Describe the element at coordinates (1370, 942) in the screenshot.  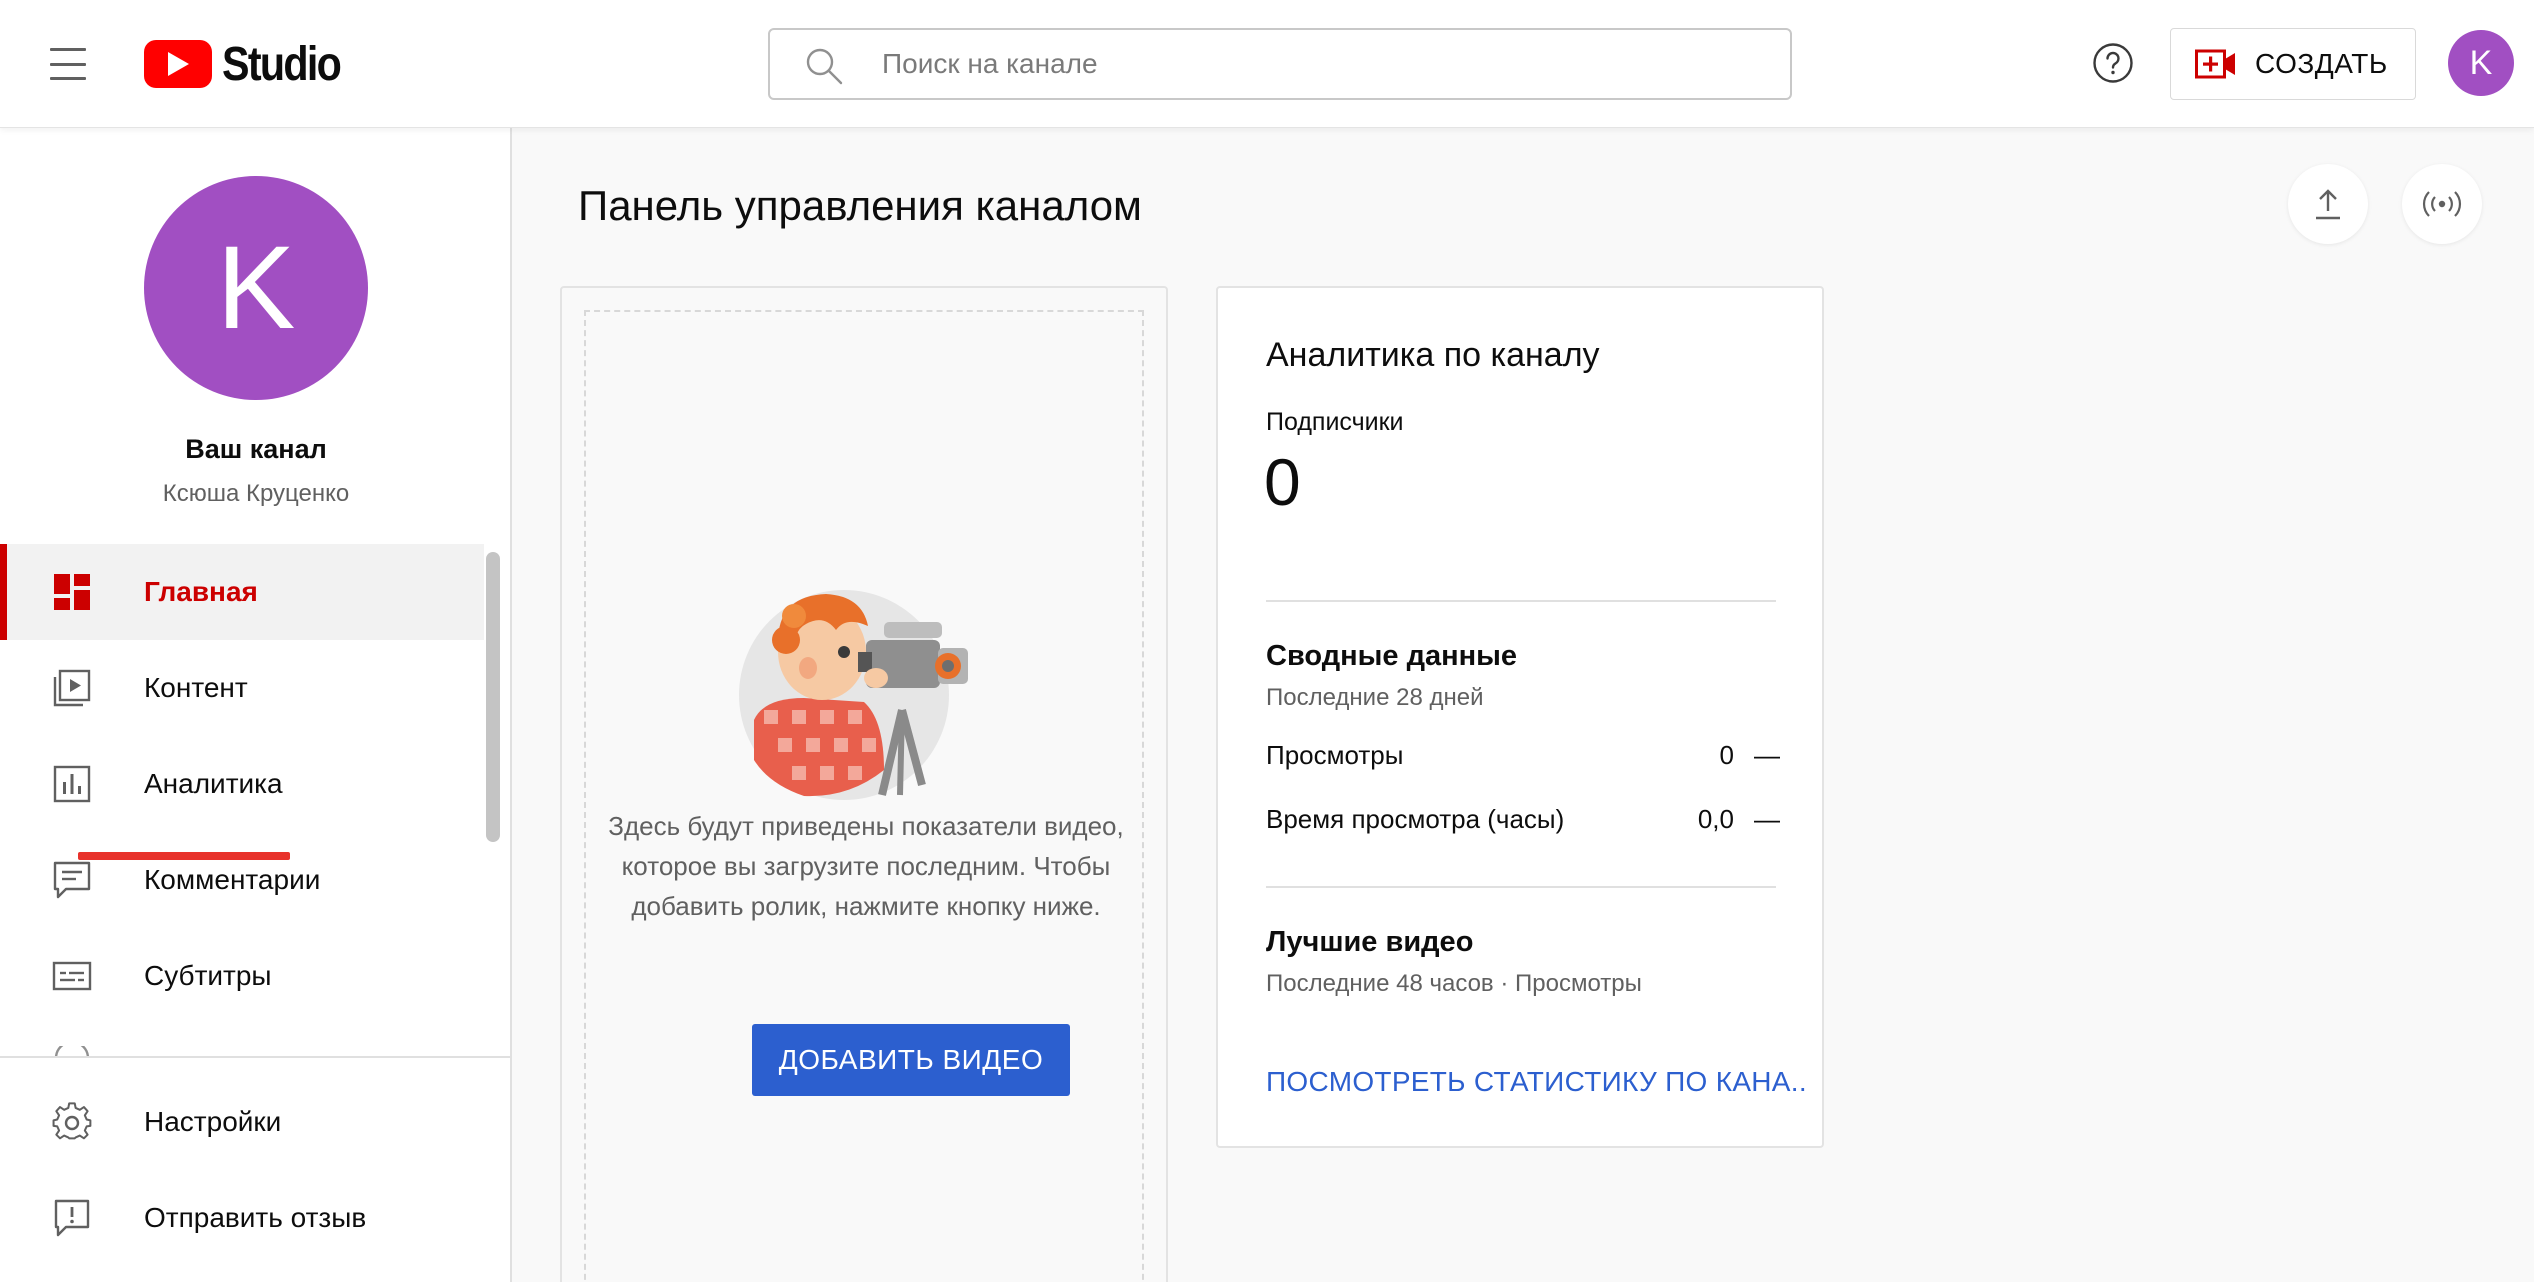
I see `top-videos-title: Лучшие видео` at that location.